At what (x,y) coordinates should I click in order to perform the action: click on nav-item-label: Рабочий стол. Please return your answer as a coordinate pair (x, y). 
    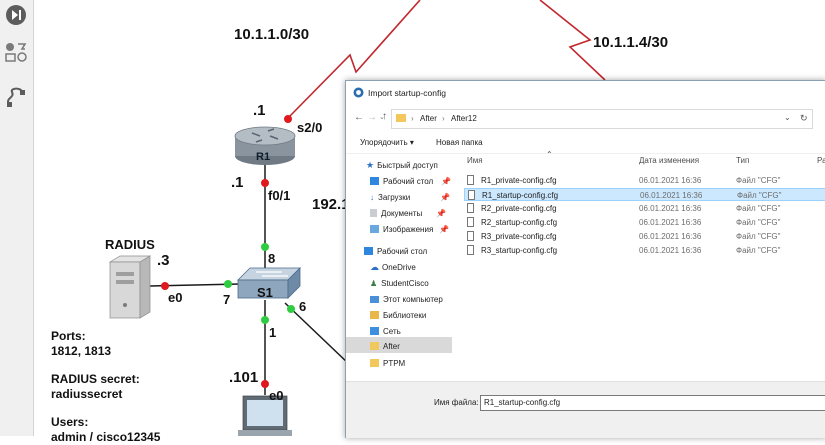
    Looking at the image, I should click on (402, 251).